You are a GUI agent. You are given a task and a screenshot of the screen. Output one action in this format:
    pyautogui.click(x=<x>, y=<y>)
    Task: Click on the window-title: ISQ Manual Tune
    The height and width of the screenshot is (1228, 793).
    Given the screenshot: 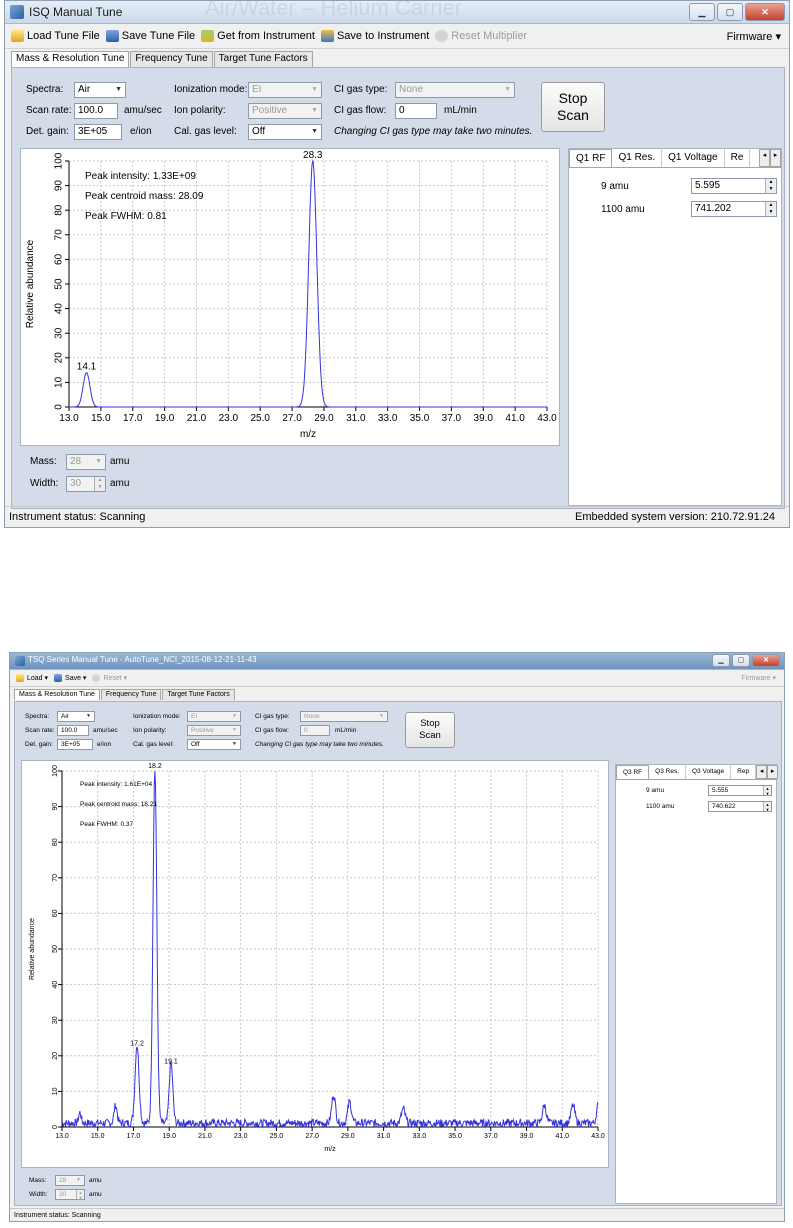 What is the action you would take?
    pyautogui.click(x=76, y=12)
    